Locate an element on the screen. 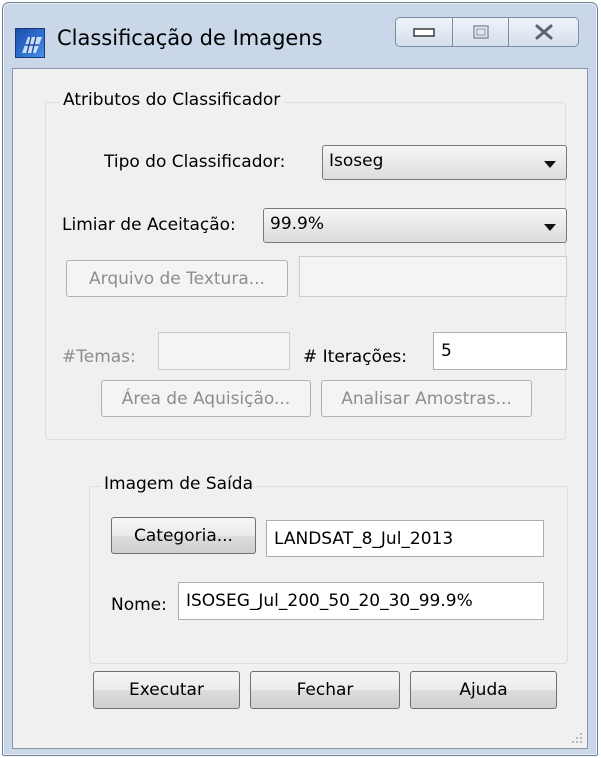 This screenshot has height=758, width=601. iterations-field: 5 is located at coordinates (500, 351).